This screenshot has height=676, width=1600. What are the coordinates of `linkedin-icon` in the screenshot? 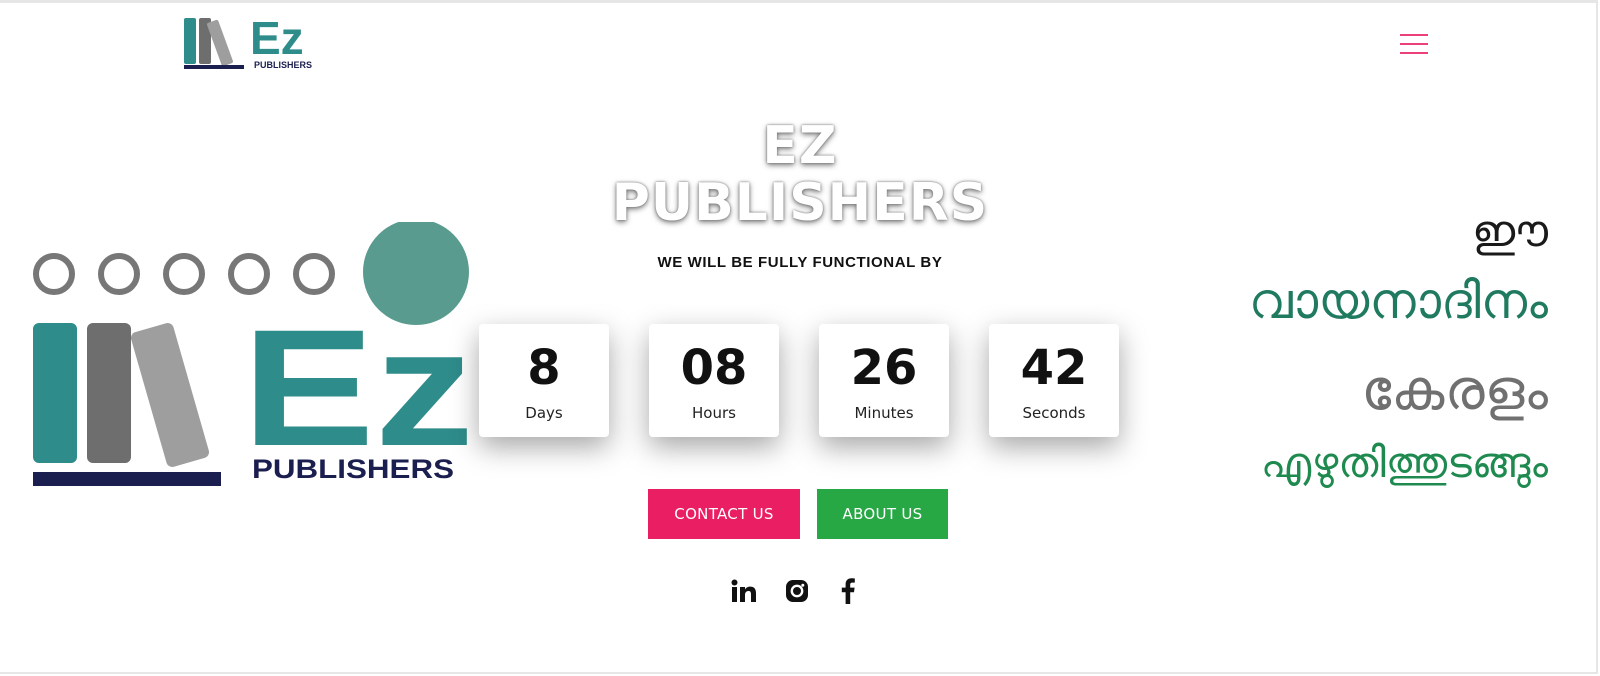 It's located at (744, 591).